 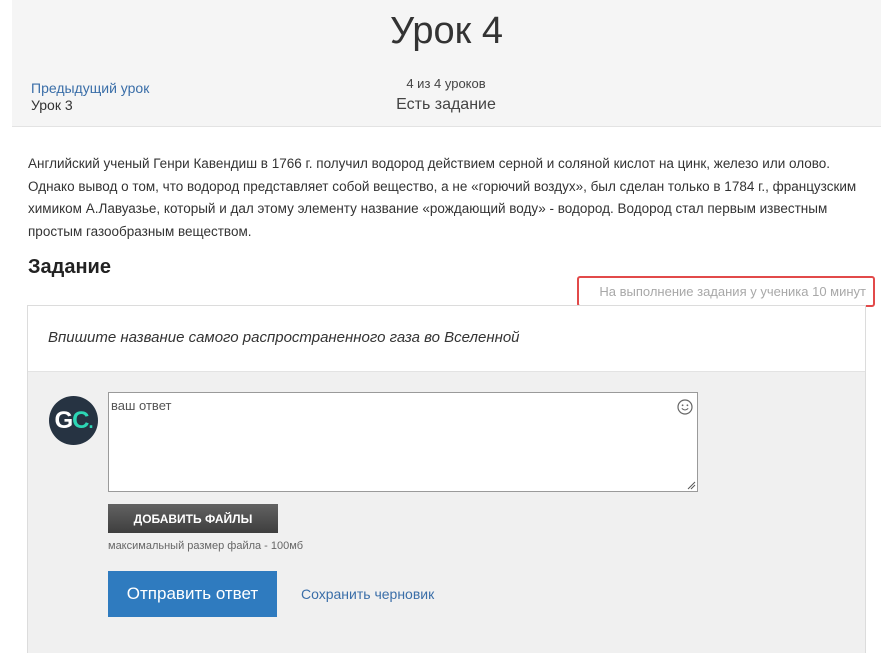 I want to click on previous-lesson-name: Урок 3, so click(x=52, y=105).